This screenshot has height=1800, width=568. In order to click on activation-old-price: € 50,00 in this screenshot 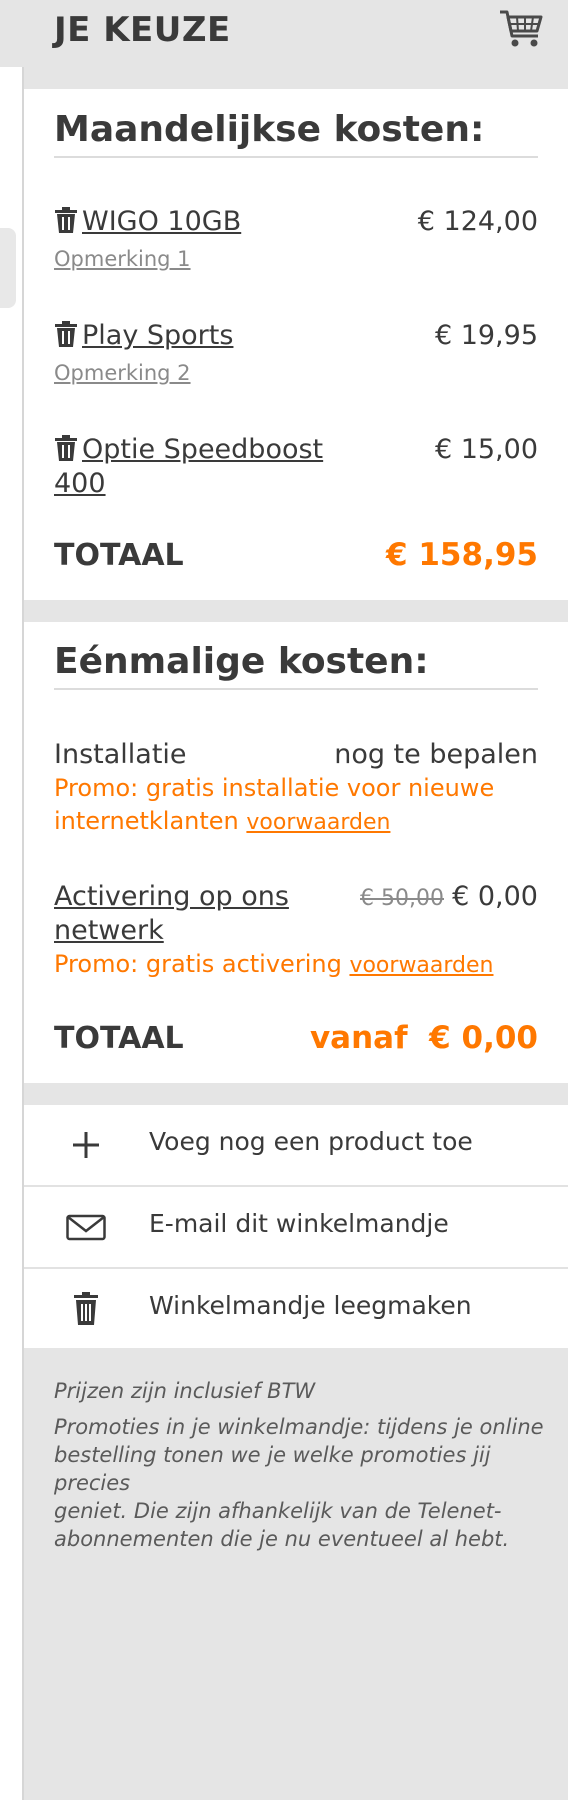, I will do `click(402, 898)`.